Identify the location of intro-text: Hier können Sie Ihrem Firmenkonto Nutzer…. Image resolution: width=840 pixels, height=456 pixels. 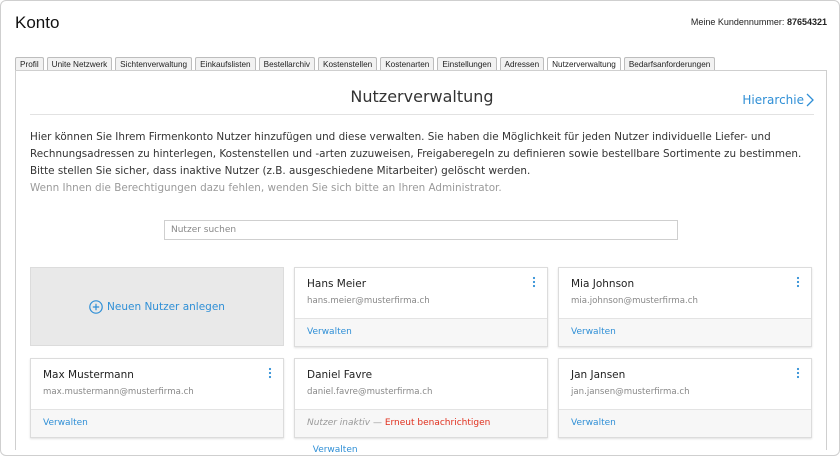
(425, 163).